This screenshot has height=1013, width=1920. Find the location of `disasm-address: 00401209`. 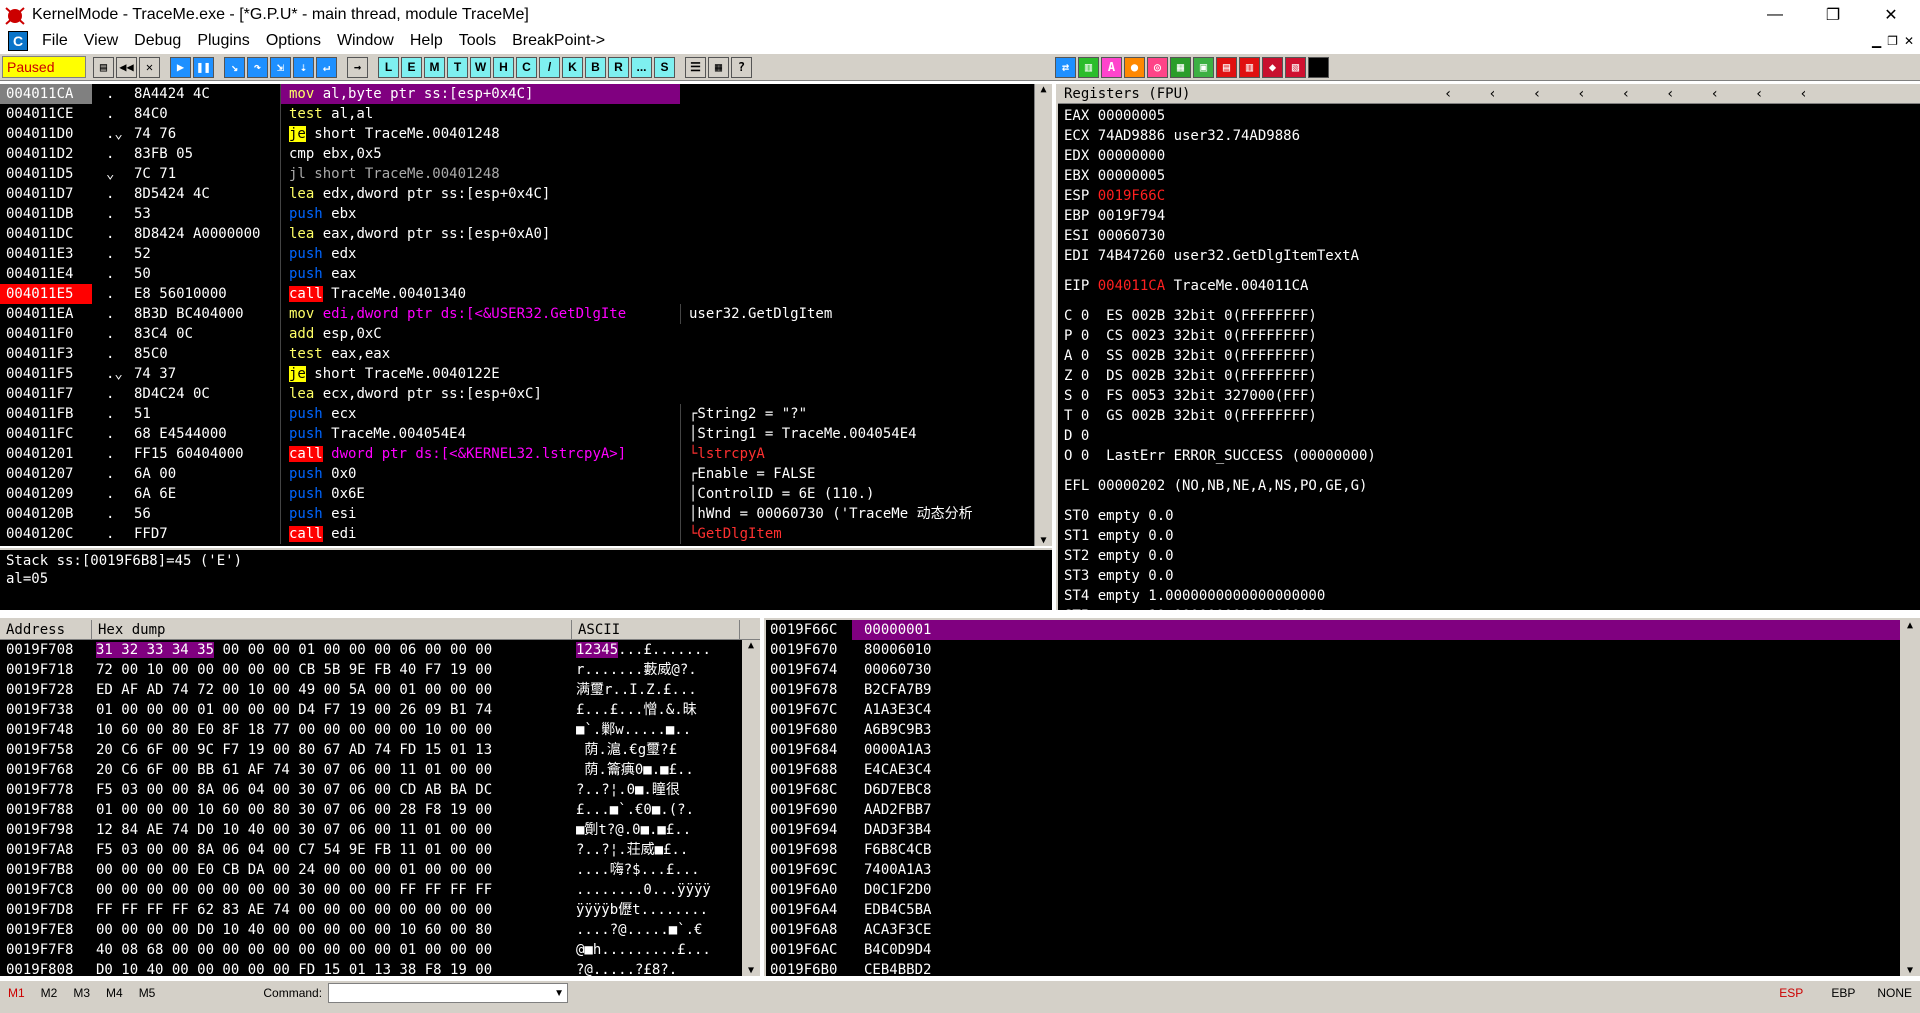

disasm-address: 00401209 is located at coordinates (46, 494).